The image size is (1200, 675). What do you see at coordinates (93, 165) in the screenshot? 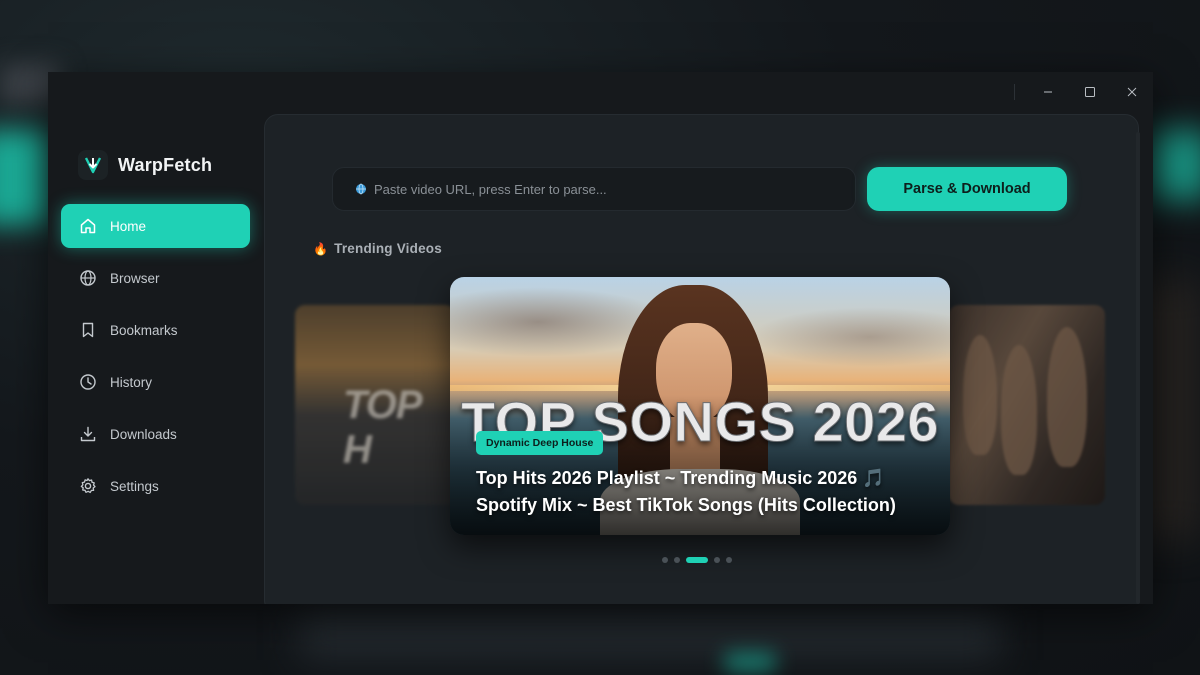
I see `warpfetch-logo-icon` at bounding box center [93, 165].